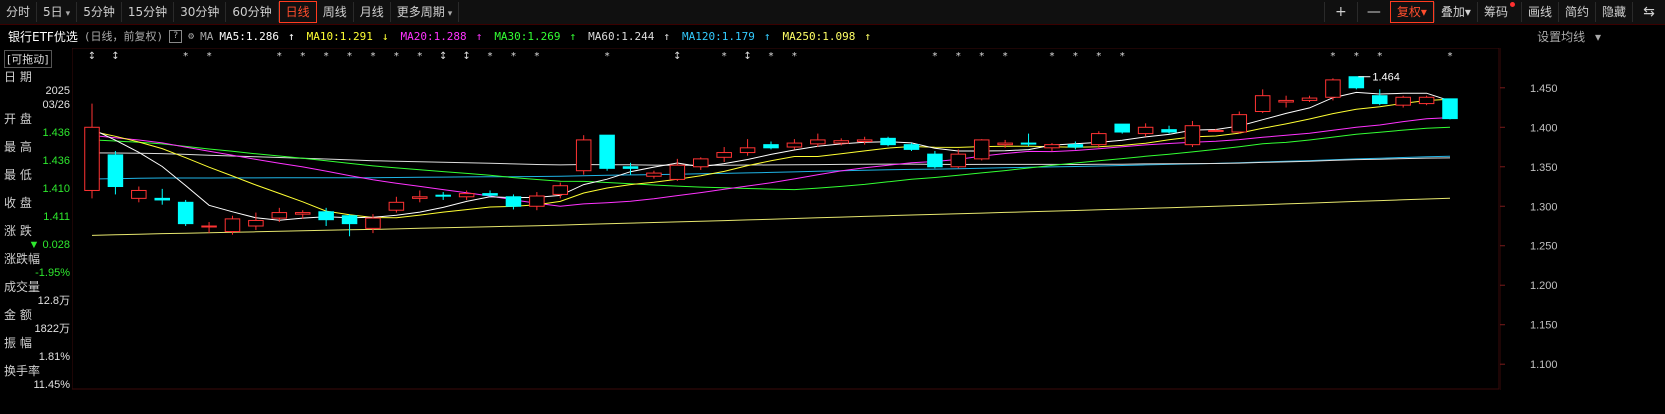 The image size is (1665, 414). Describe the element at coordinates (1373, 12) in the screenshot. I see `zoom-out-icon: —` at that location.